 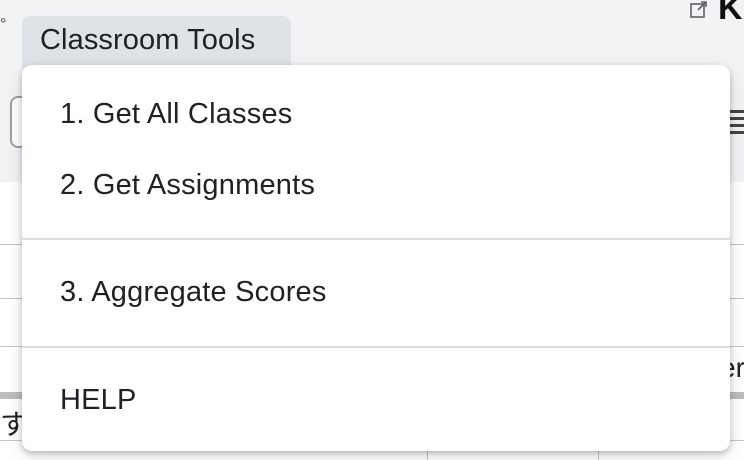 I want to click on menu-item-help: HELP, so click(x=376, y=400).